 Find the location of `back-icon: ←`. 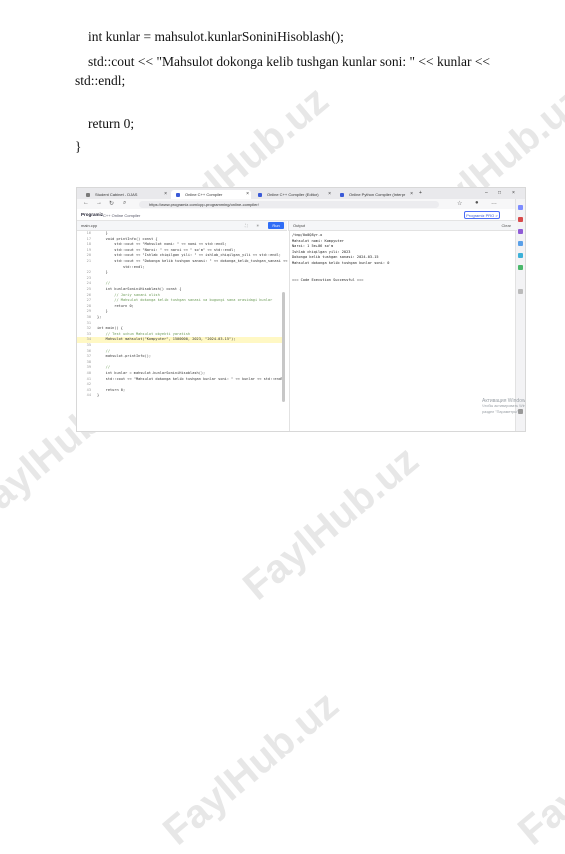

back-icon: ← is located at coordinates (86, 203).